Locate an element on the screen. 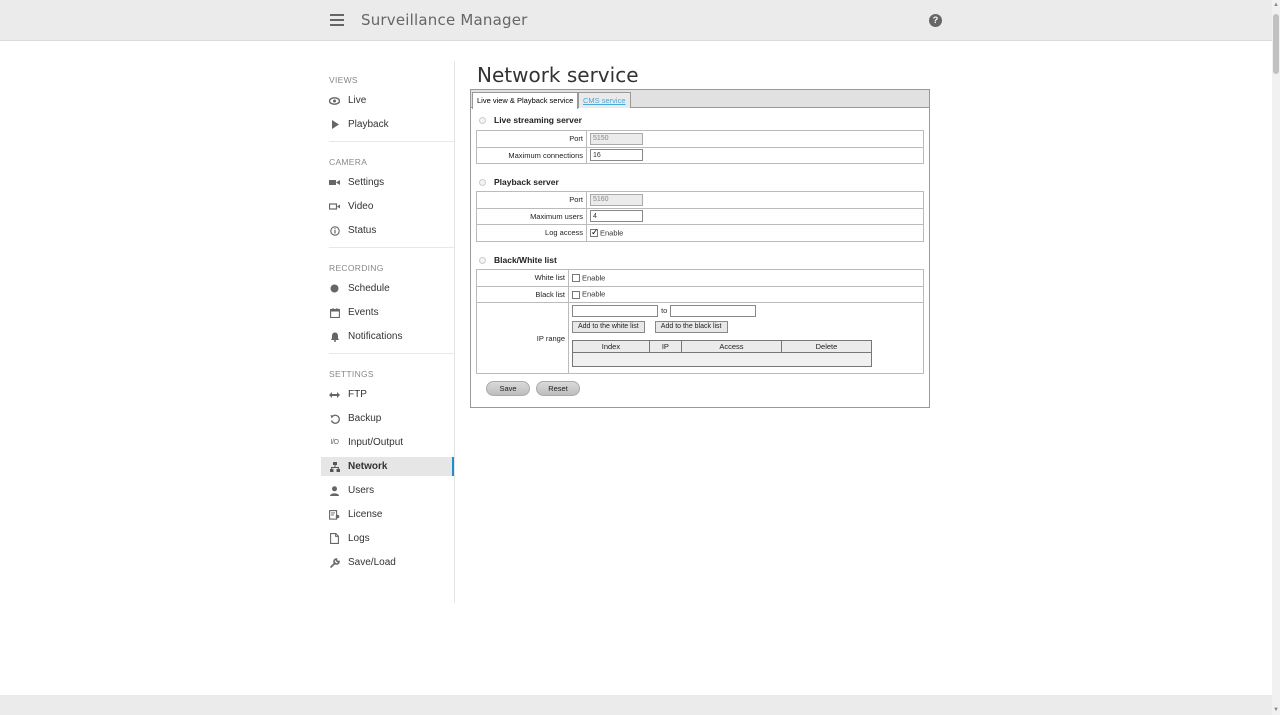 Image resolution: width=1280 pixels, height=715 pixels. network-icon is located at coordinates (334, 466).